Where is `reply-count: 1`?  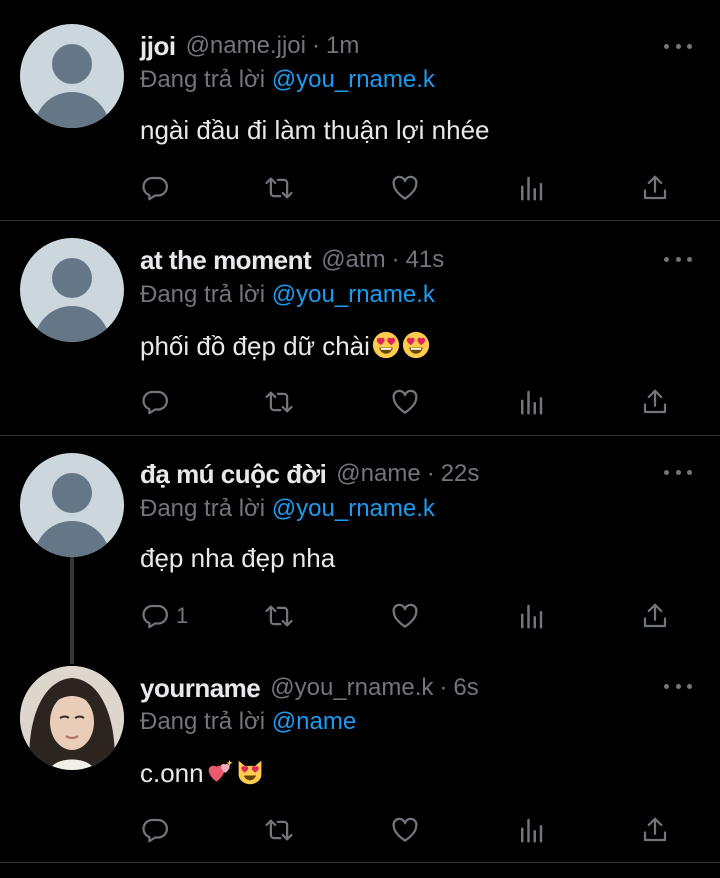
reply-count: 1 is located at coordinates (182, 615).